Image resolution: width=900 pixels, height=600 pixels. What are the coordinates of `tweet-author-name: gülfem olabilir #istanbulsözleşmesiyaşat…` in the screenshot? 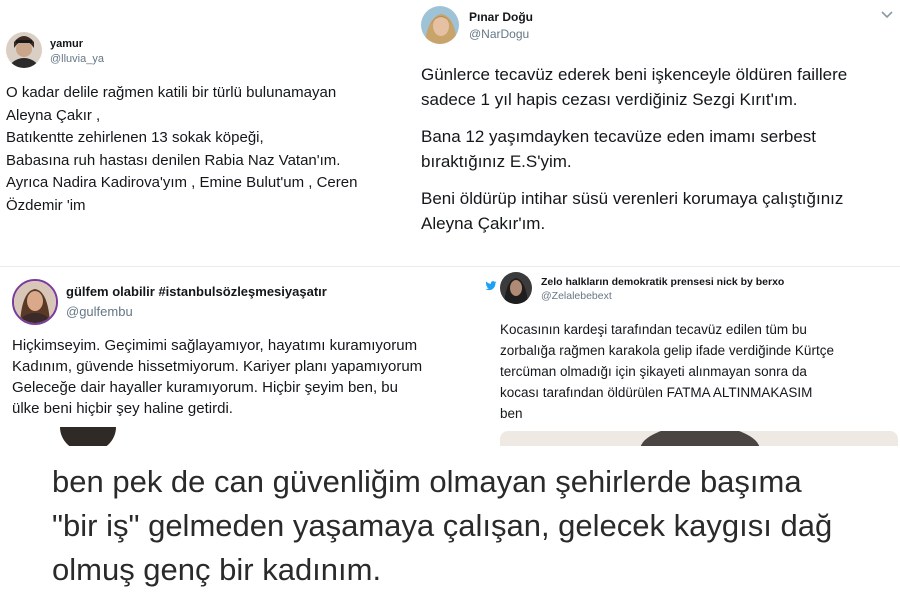 It's located at (196, 291).